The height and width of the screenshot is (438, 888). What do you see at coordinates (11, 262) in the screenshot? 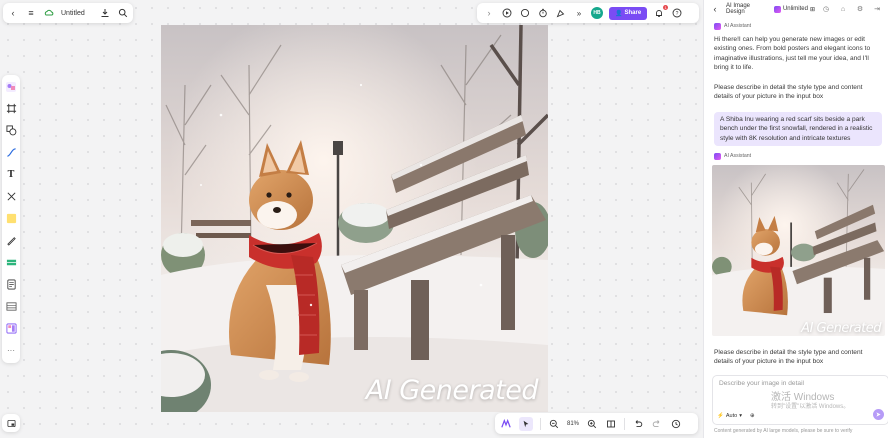
I see `table-icon` at bounding box center [11, 262].